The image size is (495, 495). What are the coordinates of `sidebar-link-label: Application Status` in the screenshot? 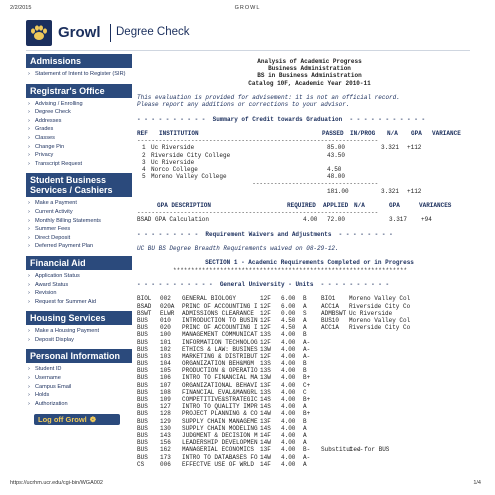 It's located at (57, 275).